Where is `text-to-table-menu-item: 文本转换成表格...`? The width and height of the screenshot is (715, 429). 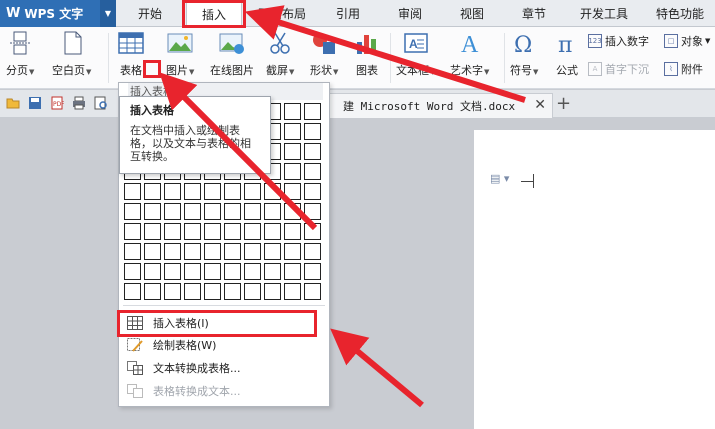 text-to-table-menu-item: 文本转换成表格... is located at coordinates (225, 368).